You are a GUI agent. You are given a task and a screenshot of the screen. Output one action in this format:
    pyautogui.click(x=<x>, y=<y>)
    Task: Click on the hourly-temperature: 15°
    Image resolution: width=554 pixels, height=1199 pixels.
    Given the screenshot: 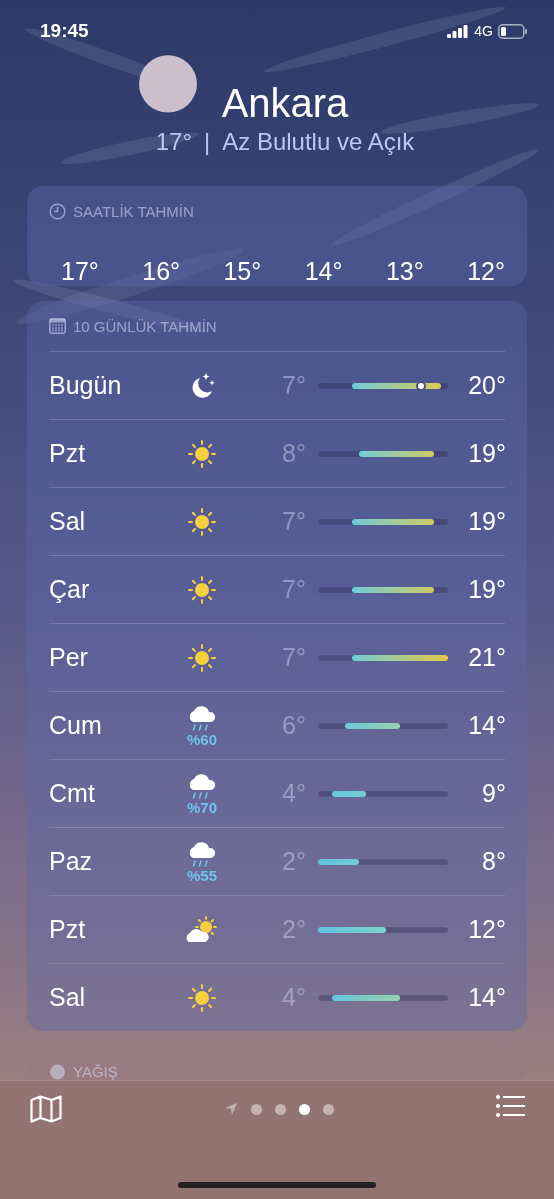 What is the action you would take?
    pyautogui.click(x=242, y=271)
    